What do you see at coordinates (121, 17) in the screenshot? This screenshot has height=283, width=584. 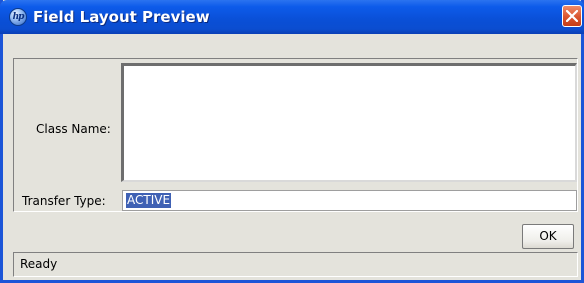 I see `window-title: Field Layout Preview` at bounding box center [121, 17].